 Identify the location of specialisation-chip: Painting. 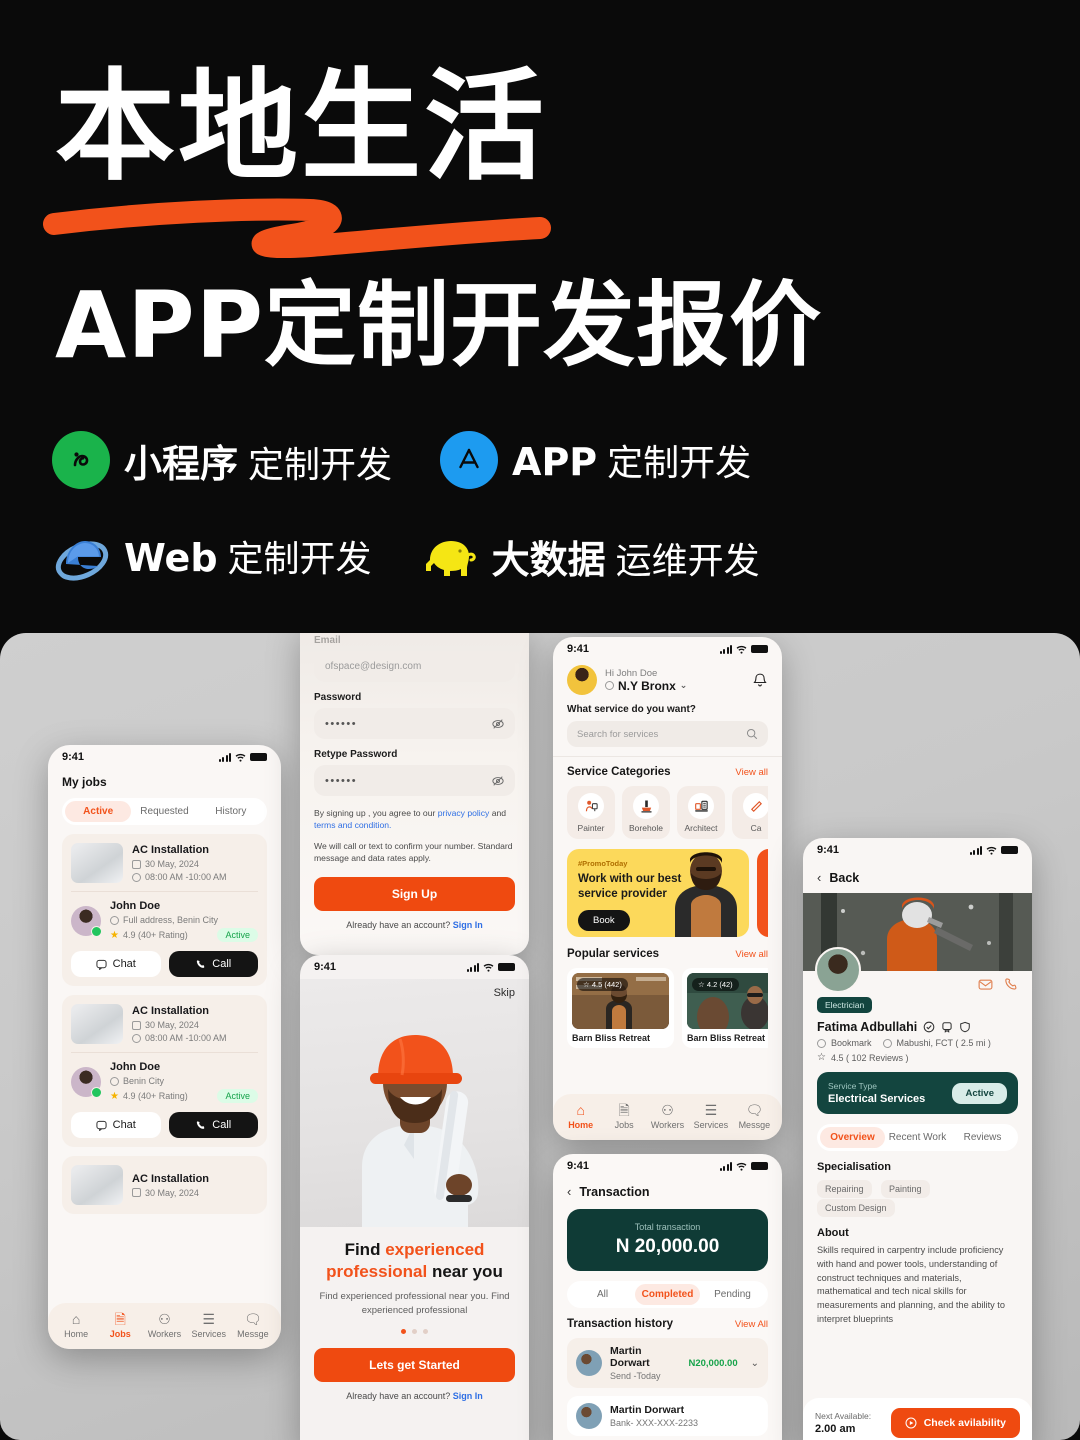
(905, 1189).